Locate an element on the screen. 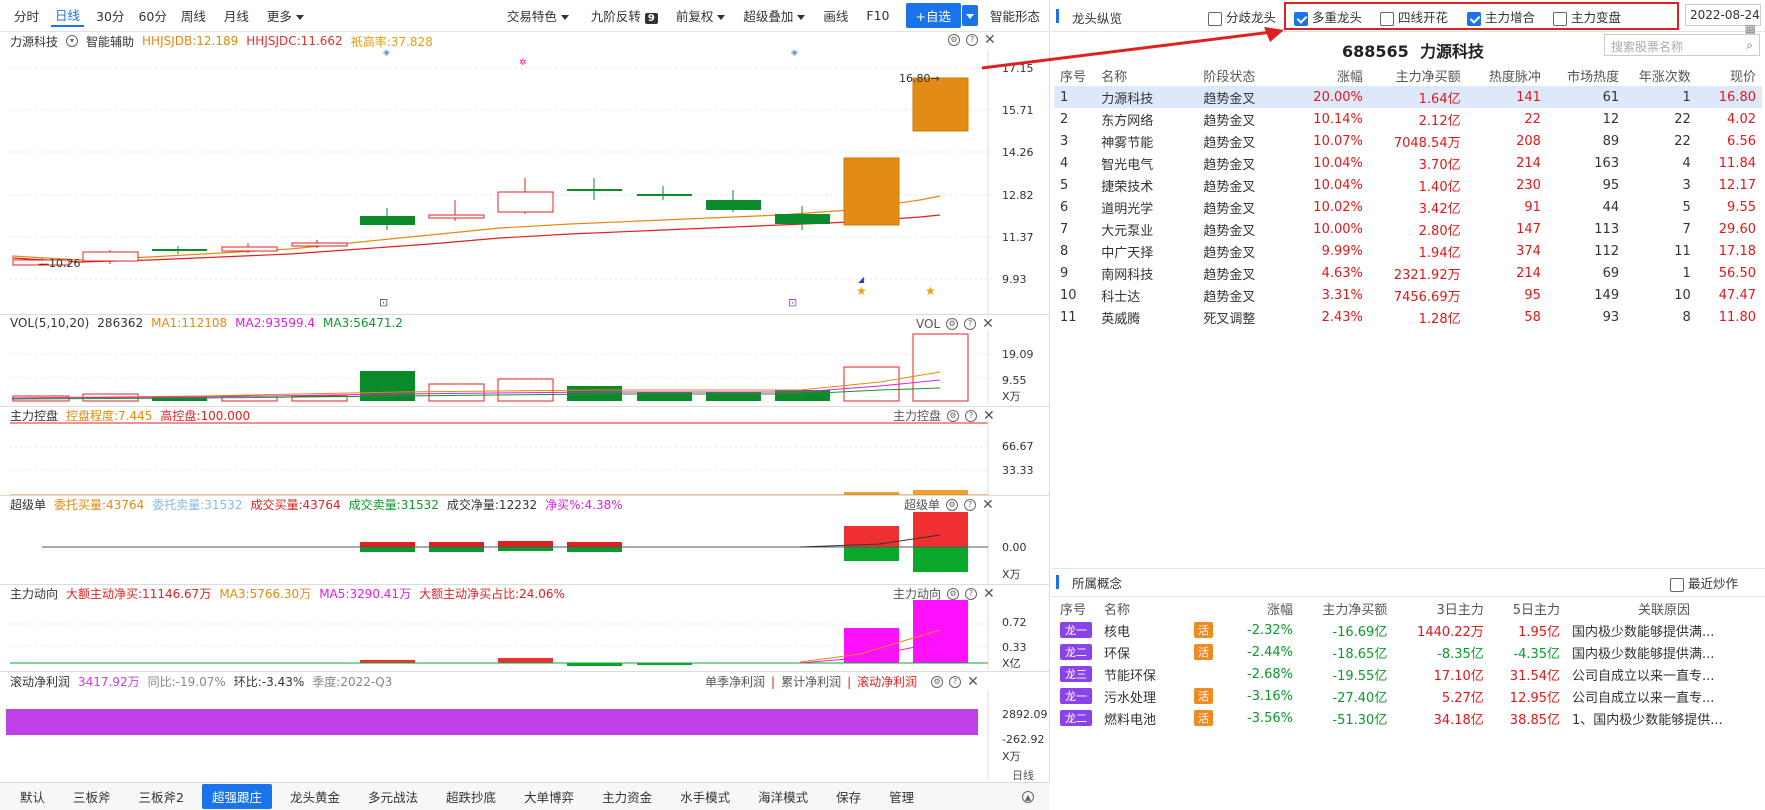 This screenshot has height=810, width=1765. stock-search-input: 搜索股票名称 ⌕ is located at coordinates (1682, 45).